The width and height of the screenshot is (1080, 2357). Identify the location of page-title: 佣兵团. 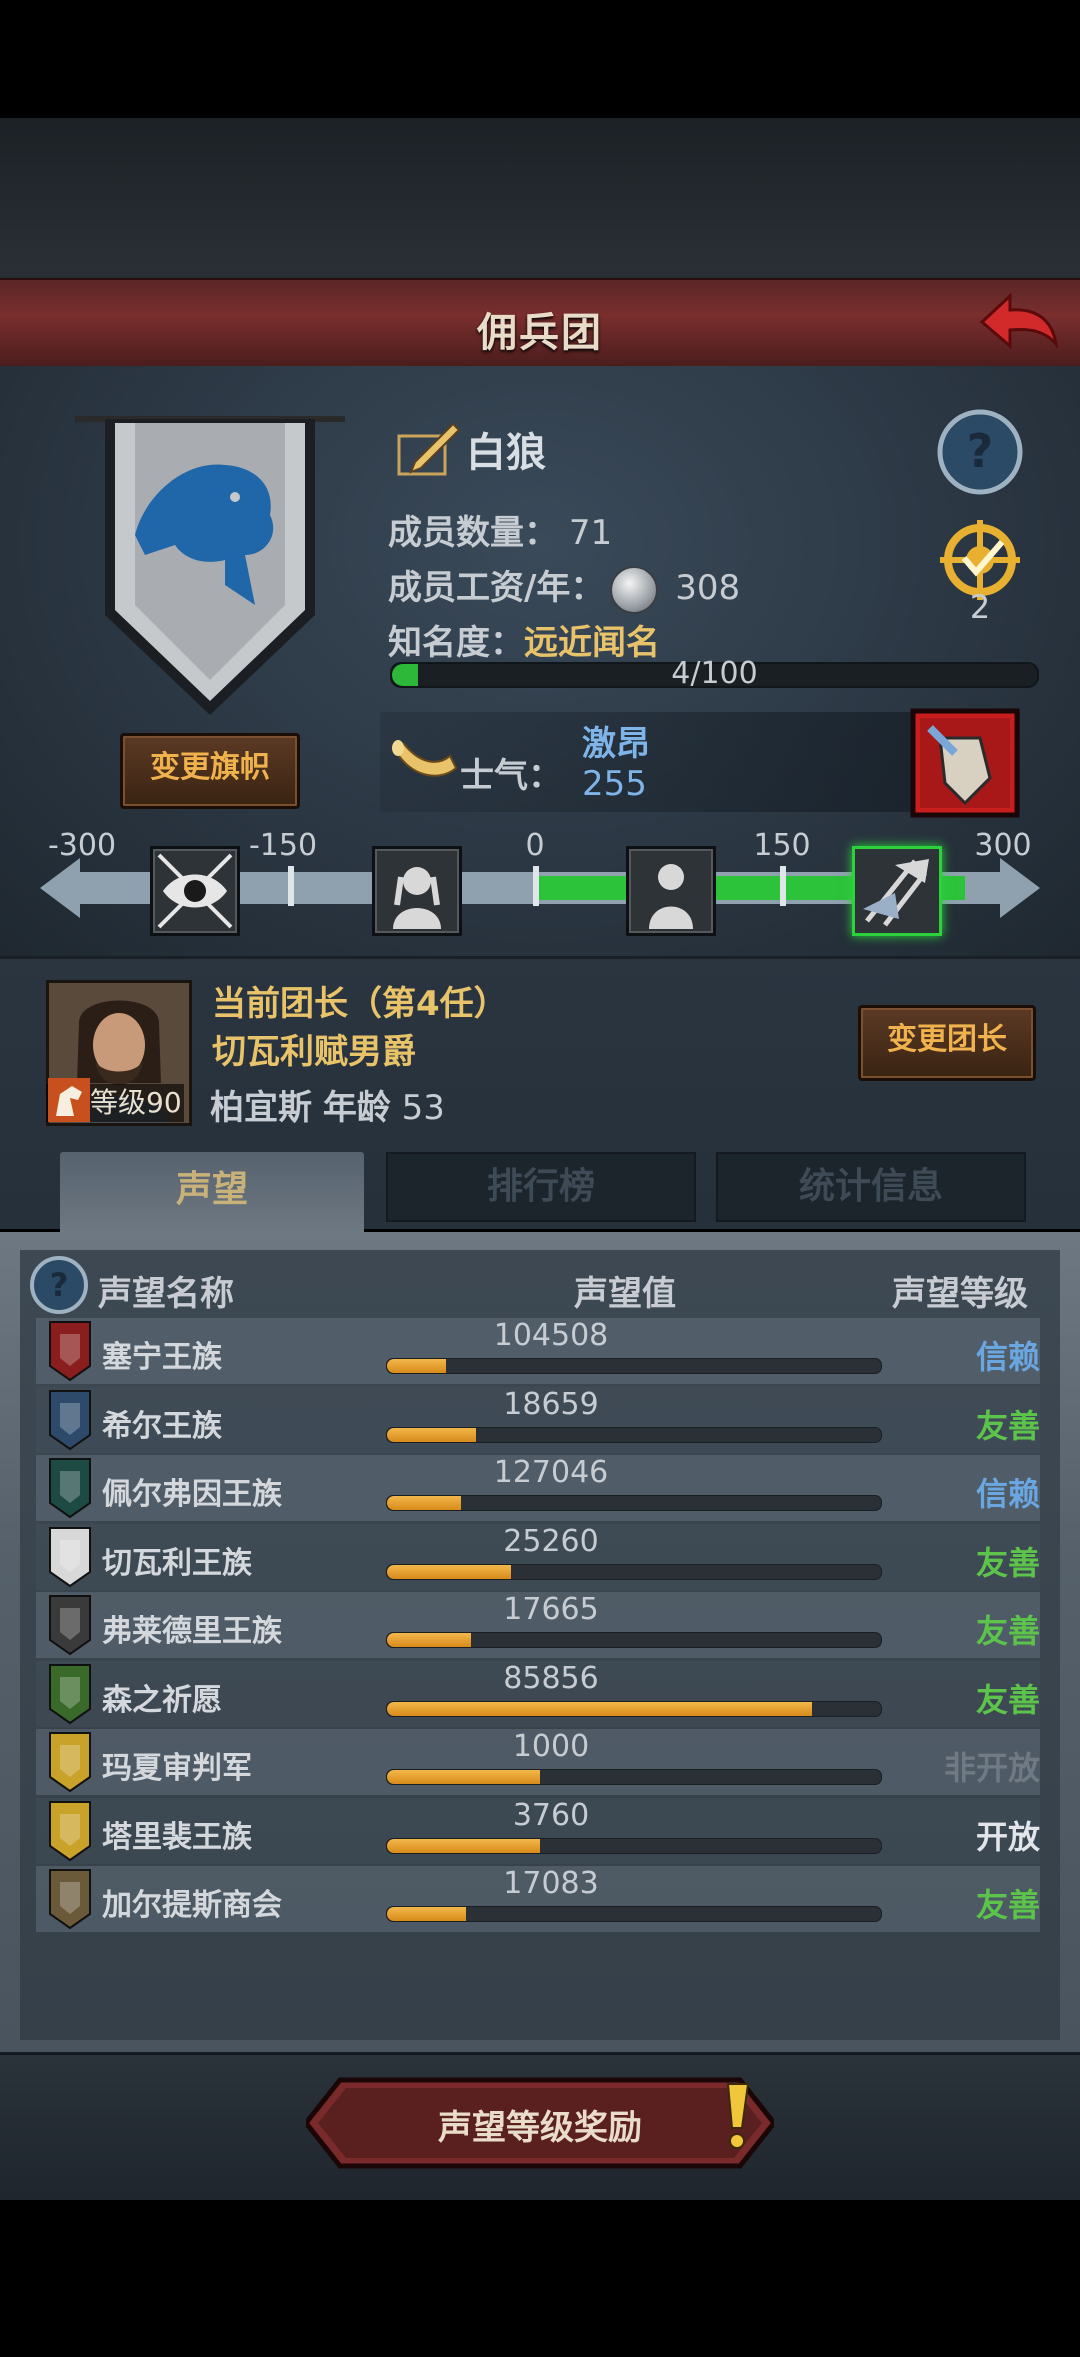
(540, 333).